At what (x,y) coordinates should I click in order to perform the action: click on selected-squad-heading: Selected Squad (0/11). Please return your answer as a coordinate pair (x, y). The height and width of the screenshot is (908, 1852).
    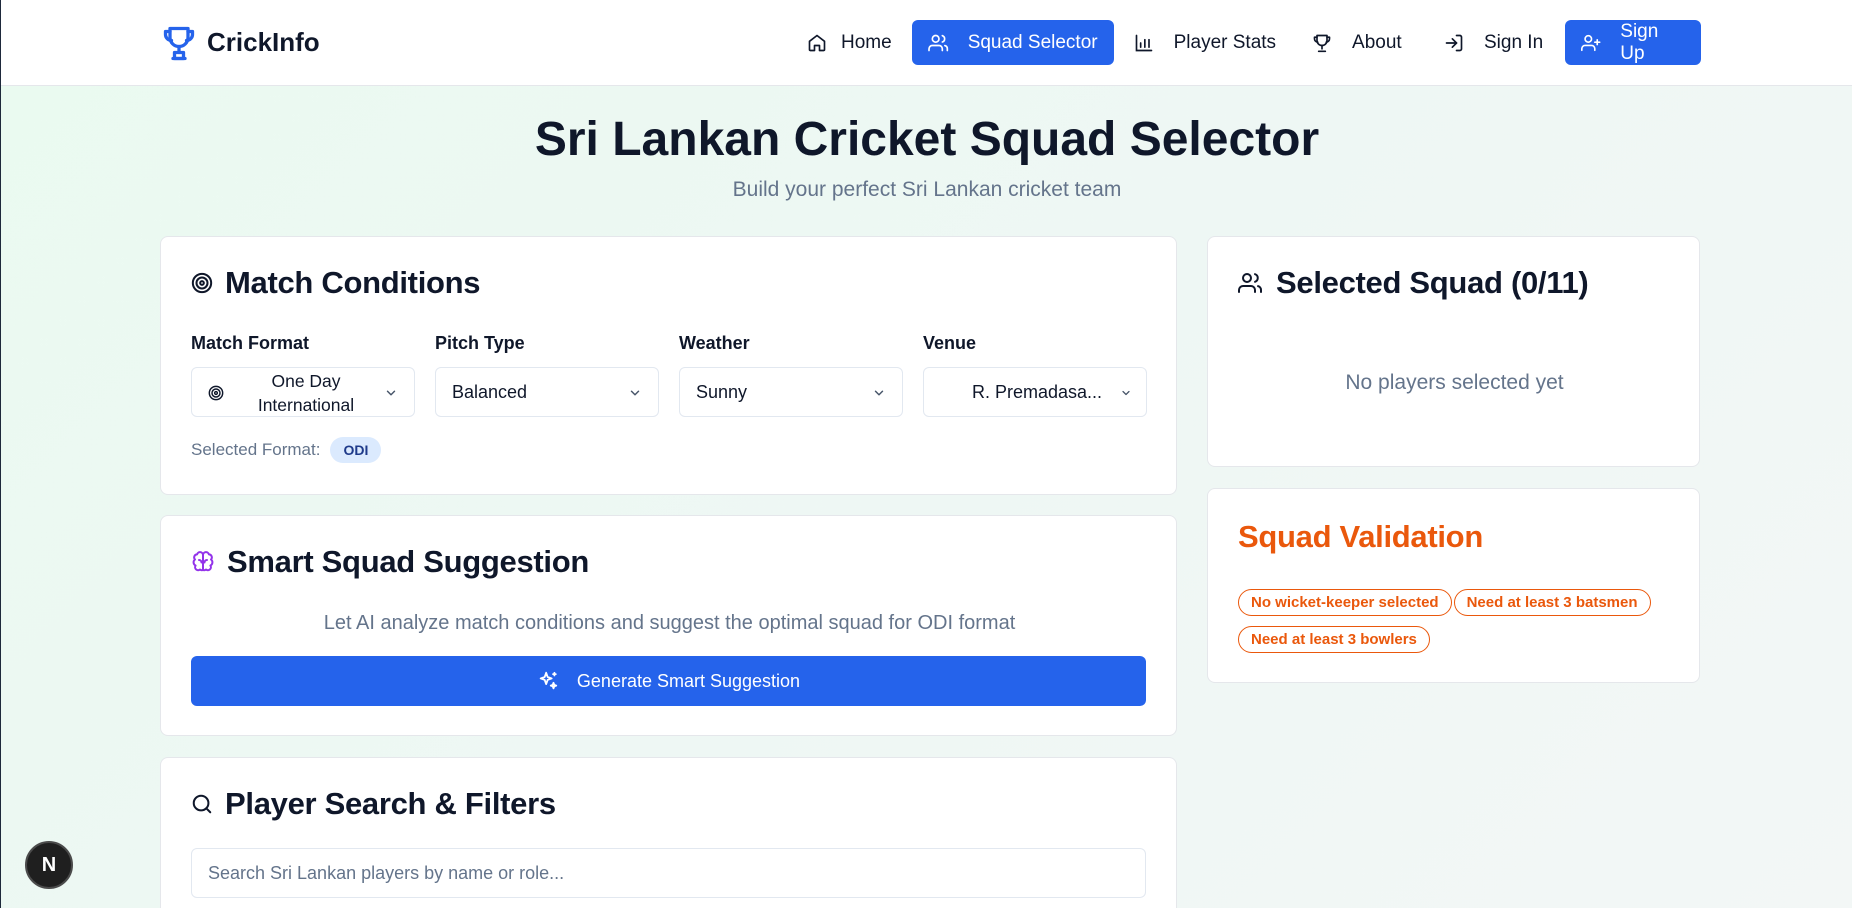
    Looking at the image, I should click on (1413, 283).